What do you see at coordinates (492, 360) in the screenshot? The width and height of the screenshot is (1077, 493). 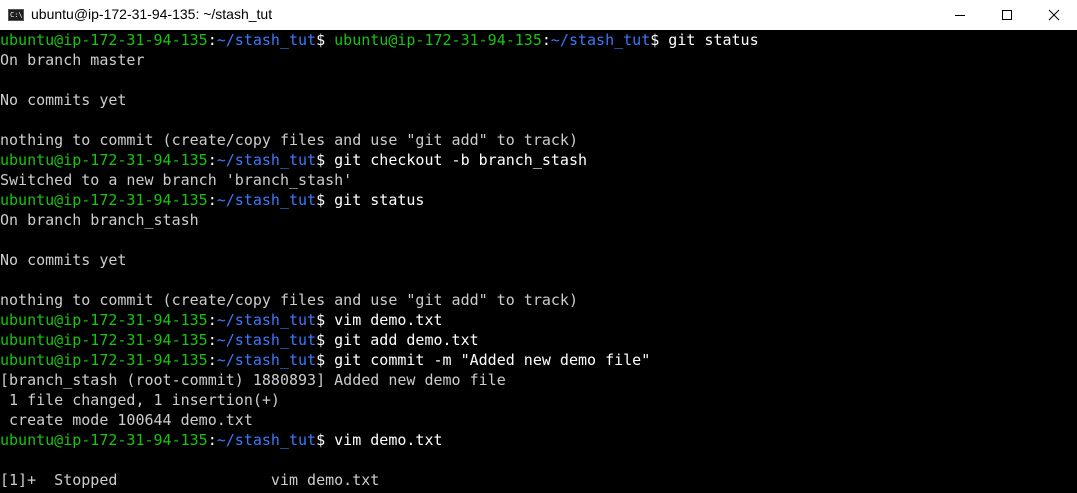 I see `command-text: git commit -m "Added new demo file"` at bounding box center [492, 360].